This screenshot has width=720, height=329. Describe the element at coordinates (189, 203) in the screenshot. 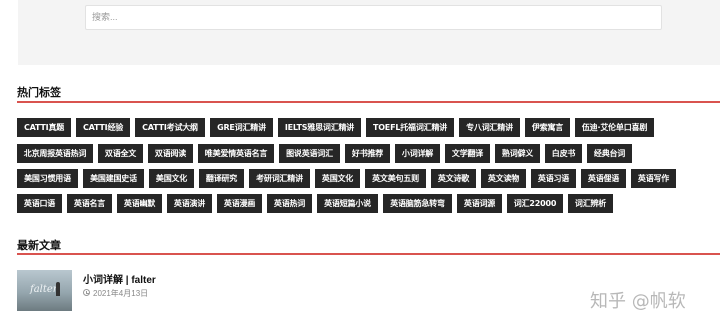

I see `tag-button: 英语演讲` at that location.